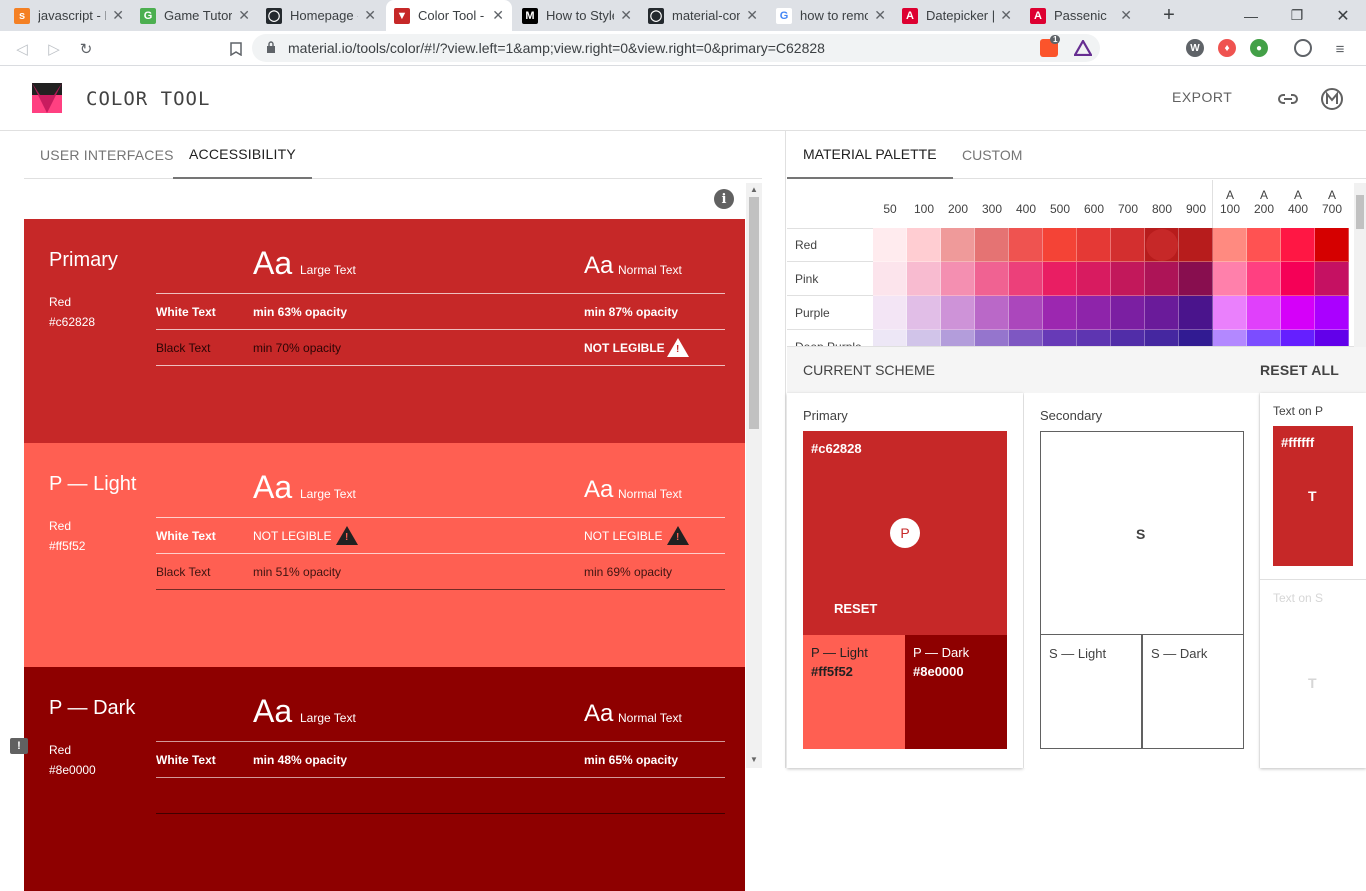 The image size is (1366, 891). Describe the element at coordinates (806, 245) in the screenshot. I see `palette-row-label: Red` at that location.